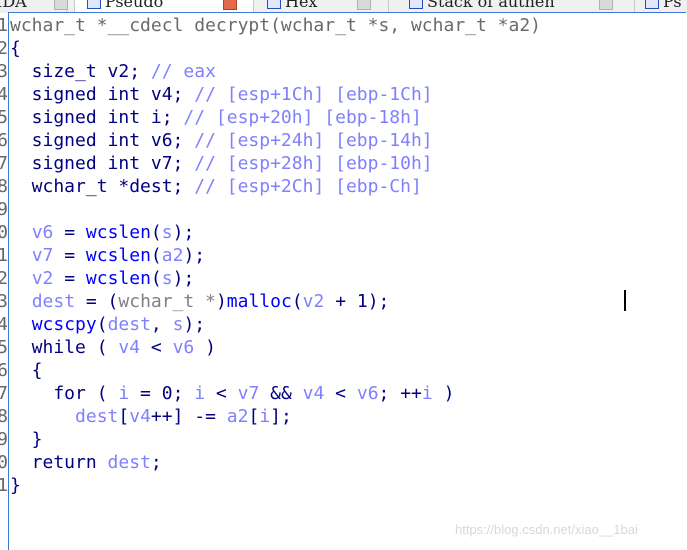 Image resolution: width=687 pixels, height=550 pixels. What do you see at coordinates (4, 163) in the screenshot?
I see `line-number: 7` at bounding box center [4, 163].